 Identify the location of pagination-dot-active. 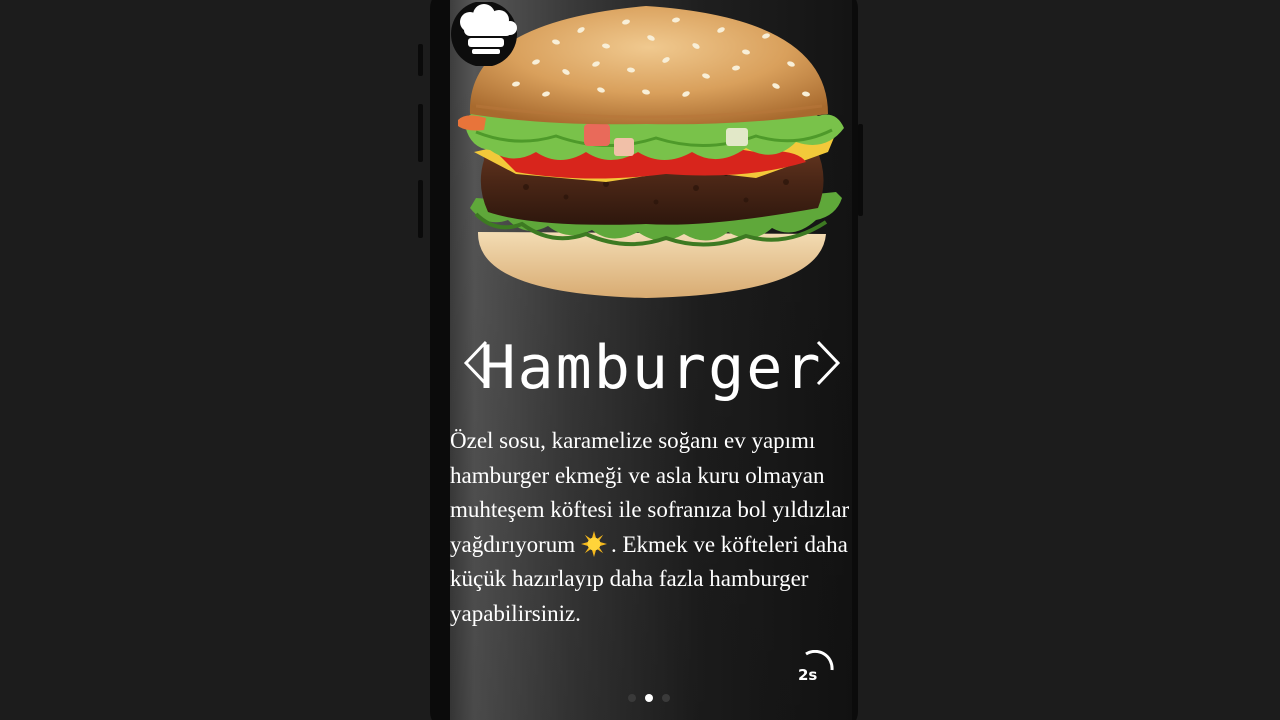
(649, 698).